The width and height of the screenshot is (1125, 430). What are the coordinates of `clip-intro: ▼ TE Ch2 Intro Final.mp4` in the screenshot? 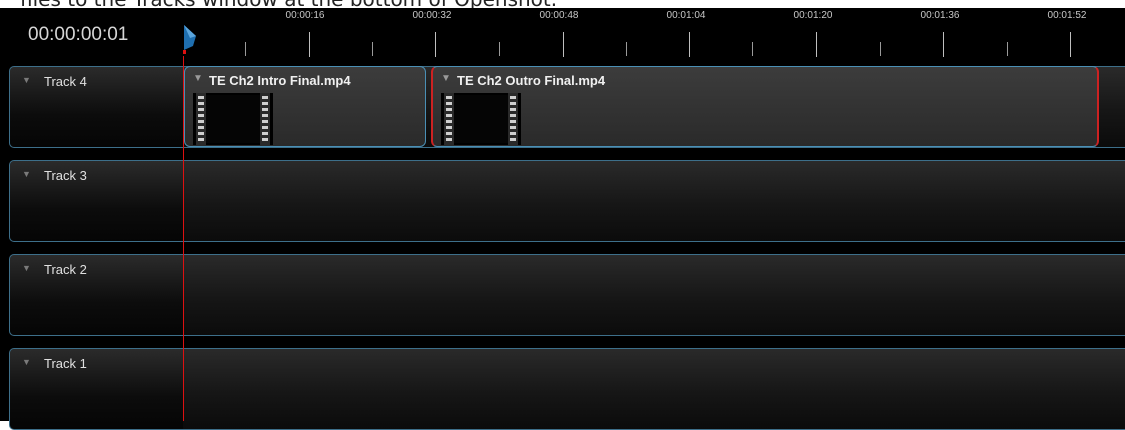 It's located at (305, 106).